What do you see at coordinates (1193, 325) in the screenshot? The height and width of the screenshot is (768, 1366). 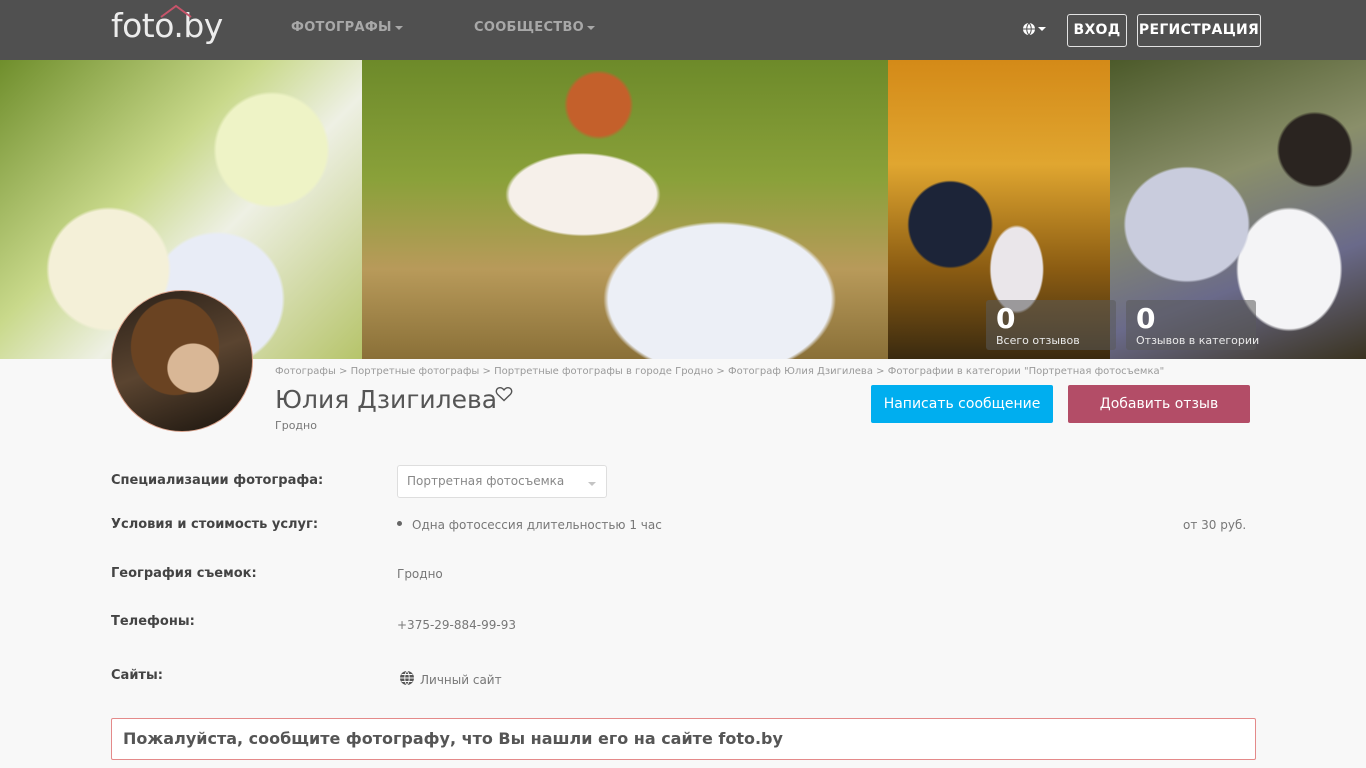 I see `category-reviews-stat: 0 Отзывов в категории` at bounding box center [1193, 325].